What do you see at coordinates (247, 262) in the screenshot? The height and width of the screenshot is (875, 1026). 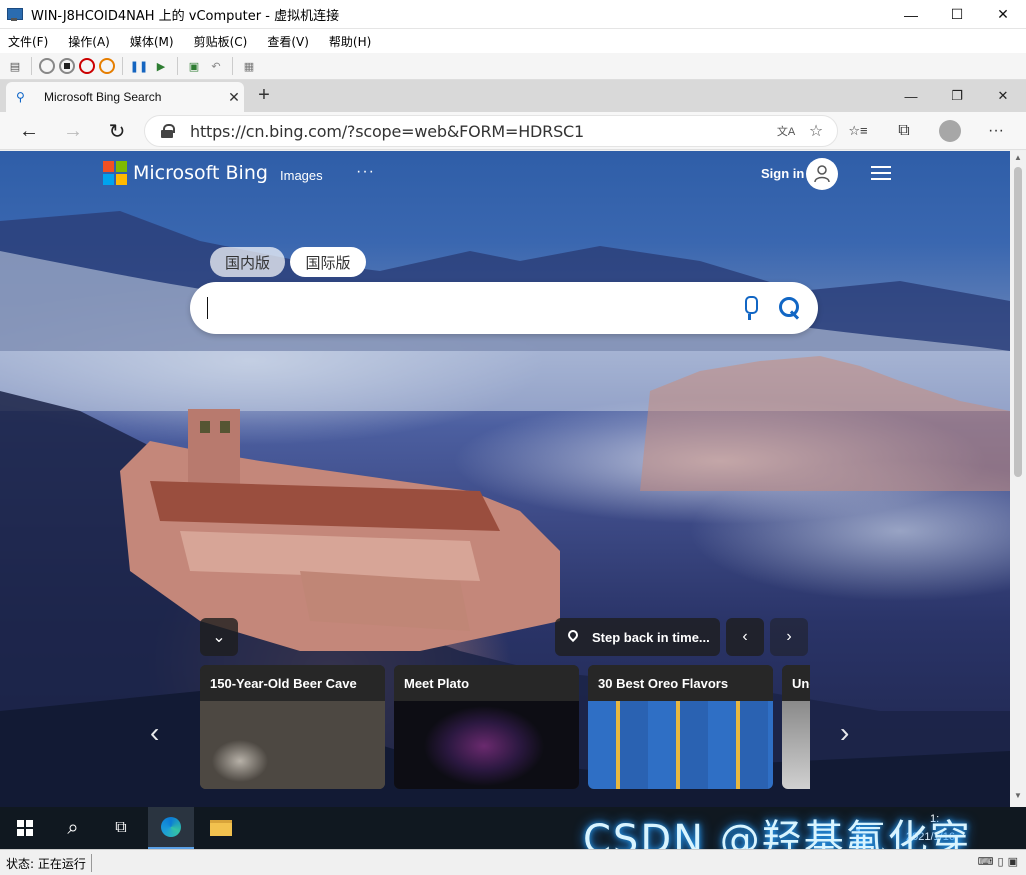 I see `region-tab-domestic: 国内版` at bounding box center [247, 262].